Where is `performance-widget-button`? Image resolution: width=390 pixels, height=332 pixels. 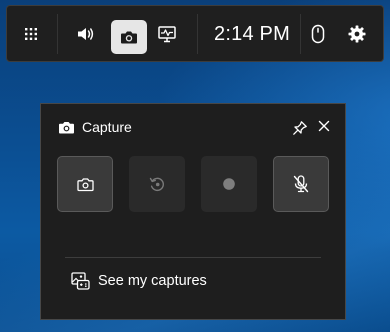 performance-widget-button is located at coordinates (167, 34).